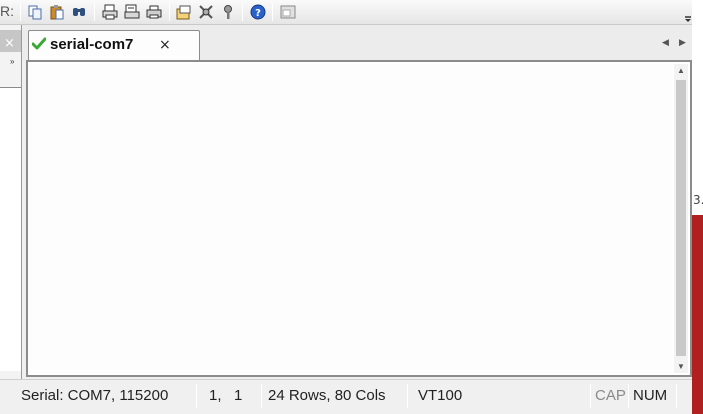 This screenshot has height=414, width=703. Describe the element at coordinates (681, 70) in the screenshot. I see `scroll-up-icon: ▲` at that location.